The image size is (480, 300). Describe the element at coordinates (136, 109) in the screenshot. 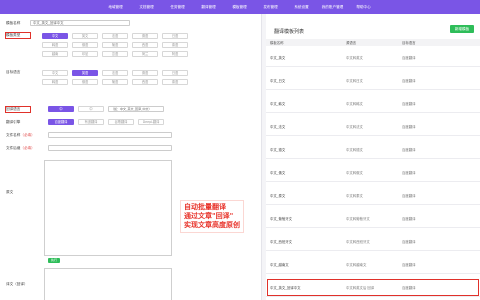

I see `back-translate-hint: （如：中文_英文_回译_中文）` at that location.